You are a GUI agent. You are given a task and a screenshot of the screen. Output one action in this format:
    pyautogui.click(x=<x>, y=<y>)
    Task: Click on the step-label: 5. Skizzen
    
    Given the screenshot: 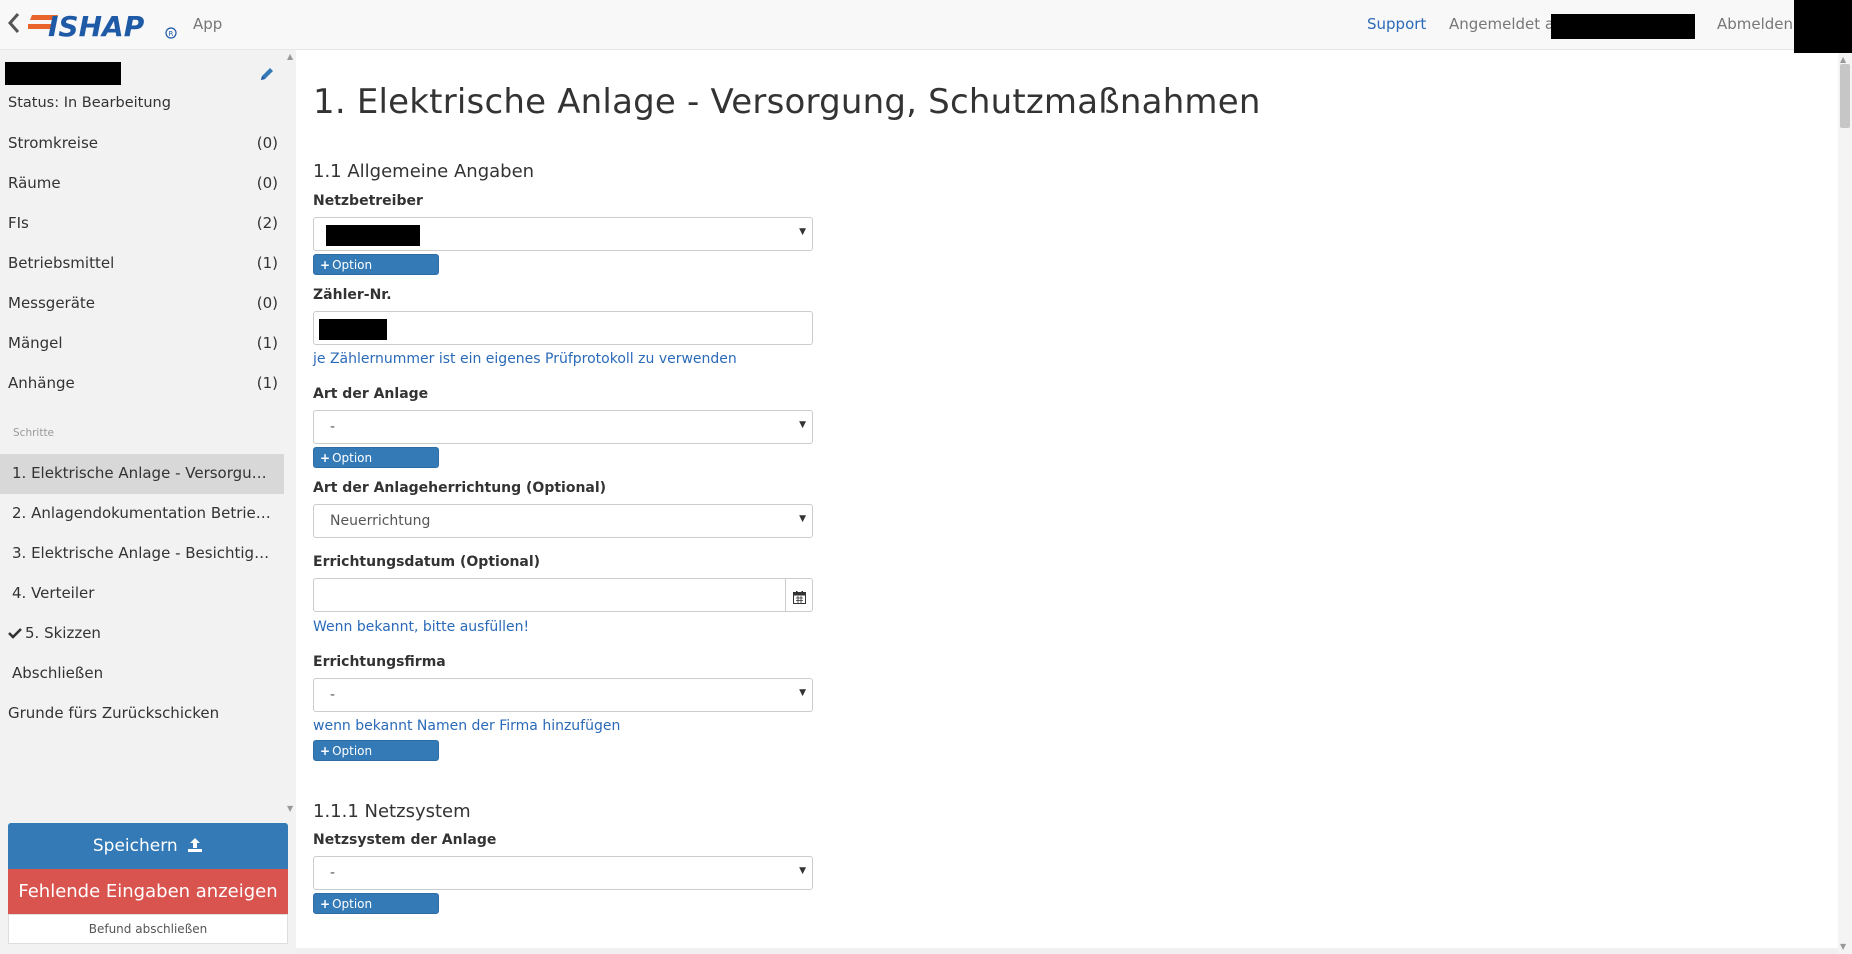 What is the action you would take?
    pyautogui.click(x=63, y=633)
    